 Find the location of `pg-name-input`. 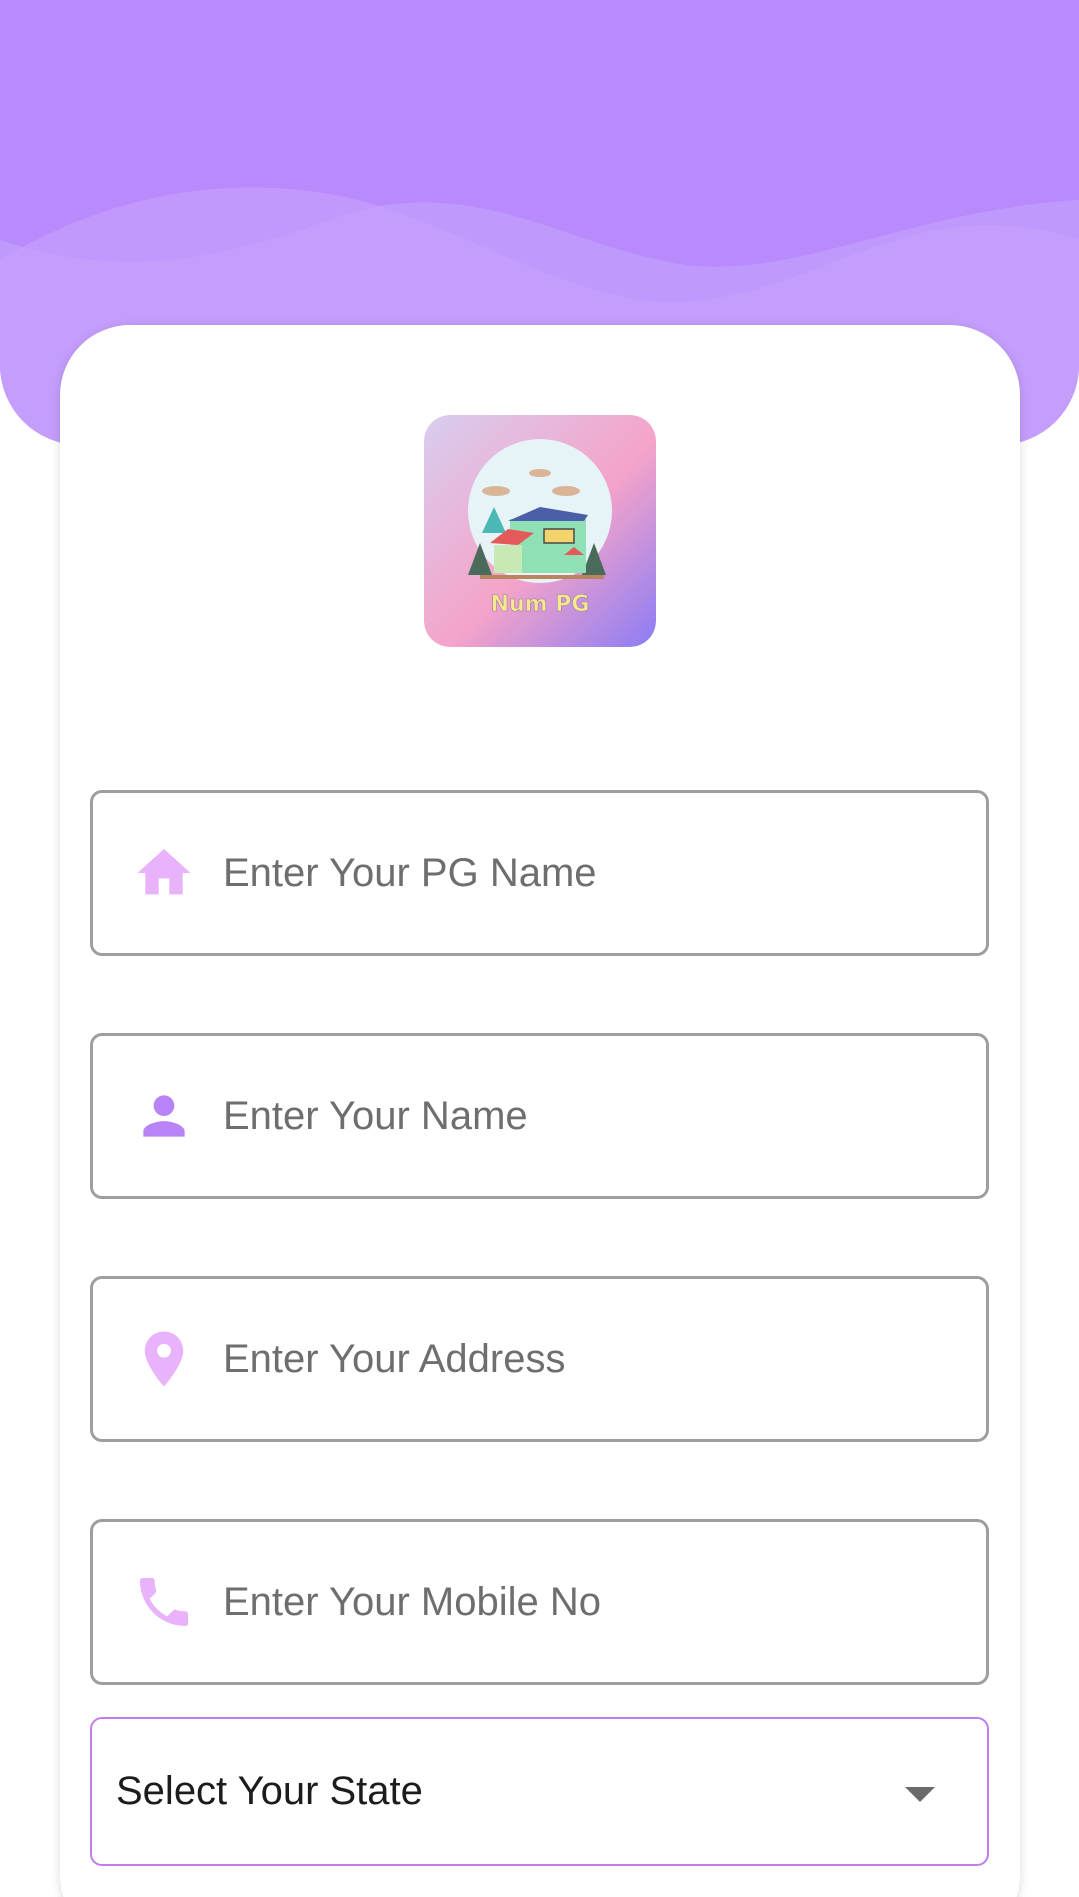

pg-name-input is located at coordinates (583, 873).